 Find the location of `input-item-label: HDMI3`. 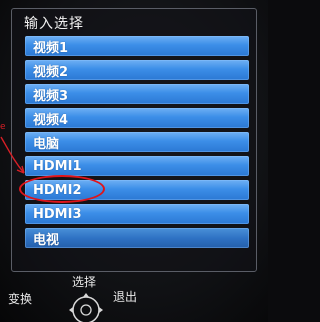

input-item-label: HDMI3 is located at coordinates (57, 214).